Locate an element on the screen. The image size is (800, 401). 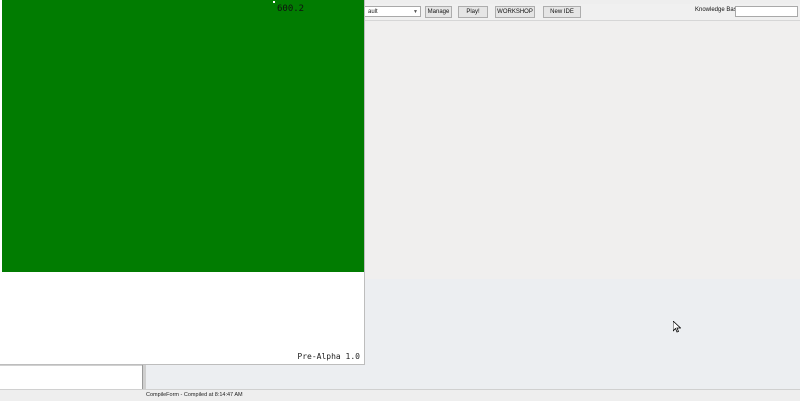
version-label: Pre-Alpha 1.0 is located at coordinates (328, 356).